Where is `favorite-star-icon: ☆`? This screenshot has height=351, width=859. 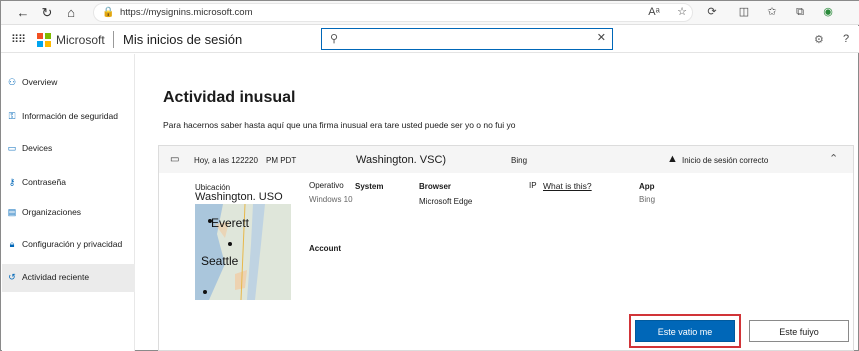 favorite-star-icon: ☆ is located at coordinates (682, 12).